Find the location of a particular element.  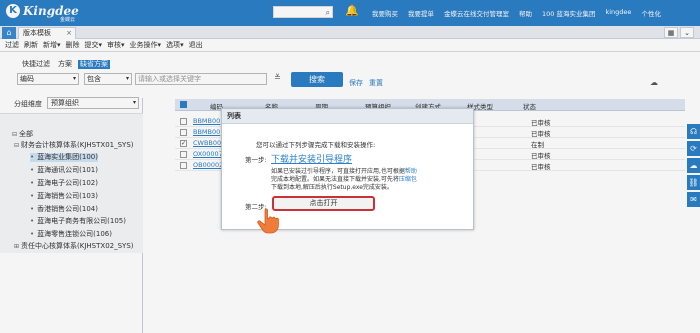

dialog-title: 列表 is located at coordinates (347, 116).